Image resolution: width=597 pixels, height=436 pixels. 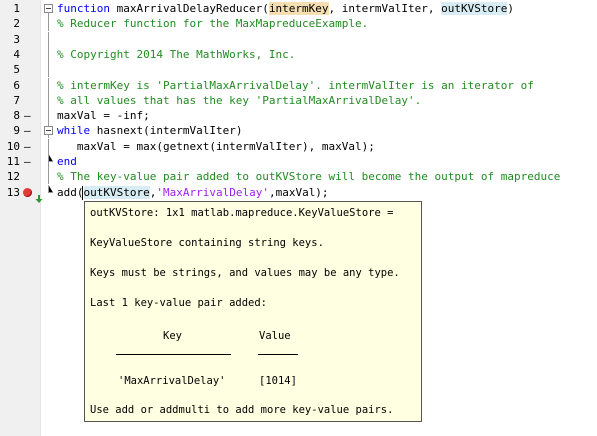 What do you see at coordinates (298, 131) in the screenshot?
I see `code-line: 9– while hasnext(intermValIter)` at bounding box center [298, 131].